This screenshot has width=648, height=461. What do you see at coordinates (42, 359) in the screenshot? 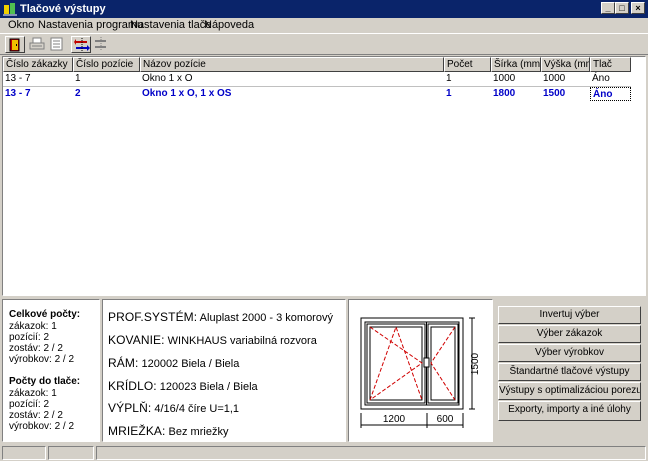
I see `total-count-line: výrobkov: 2 / 2` at bounding box center [42, 359].